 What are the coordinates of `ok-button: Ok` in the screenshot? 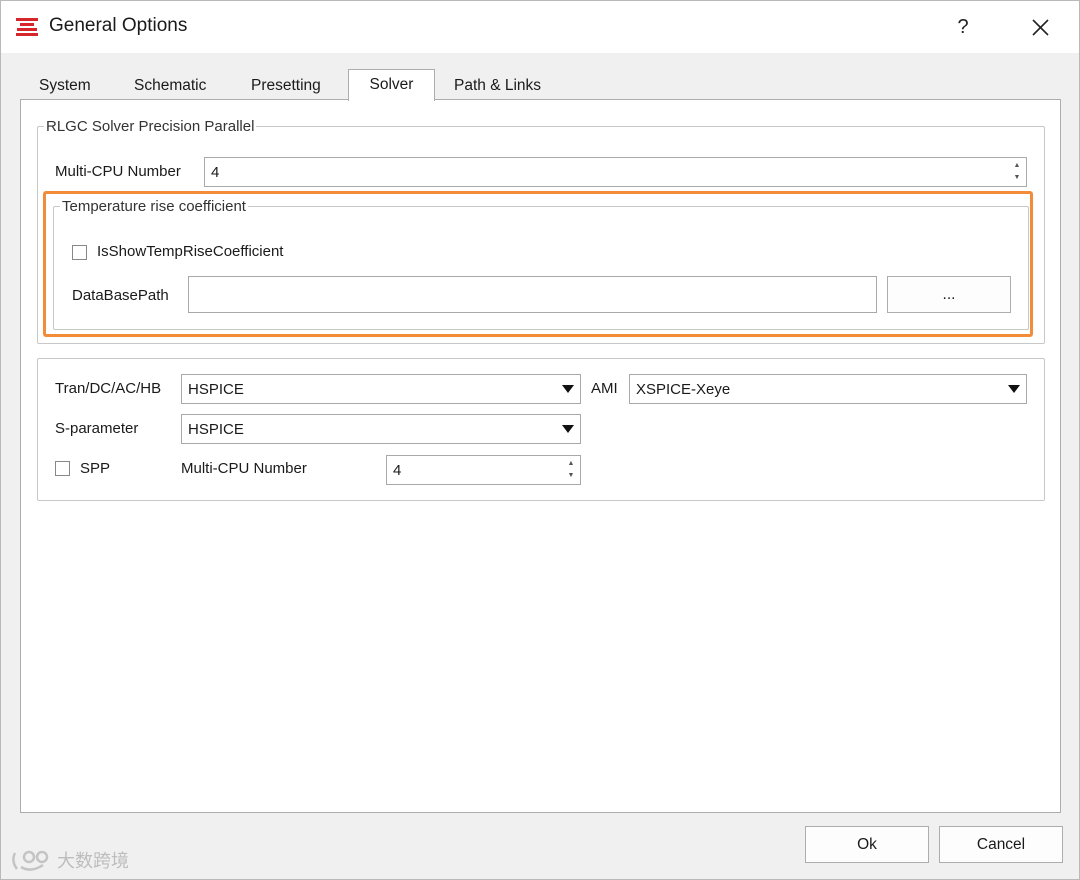 It's located at (867, 844).